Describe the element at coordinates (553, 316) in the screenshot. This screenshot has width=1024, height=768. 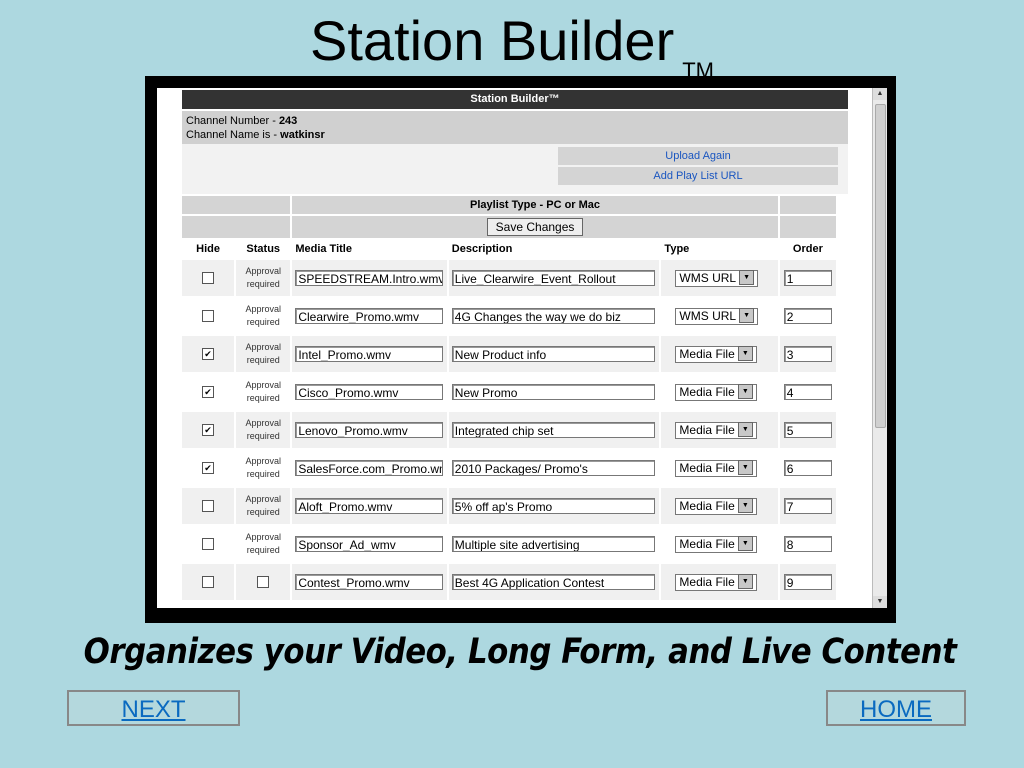
I see `description-input: 4G Changes the way we do biz` at that location.